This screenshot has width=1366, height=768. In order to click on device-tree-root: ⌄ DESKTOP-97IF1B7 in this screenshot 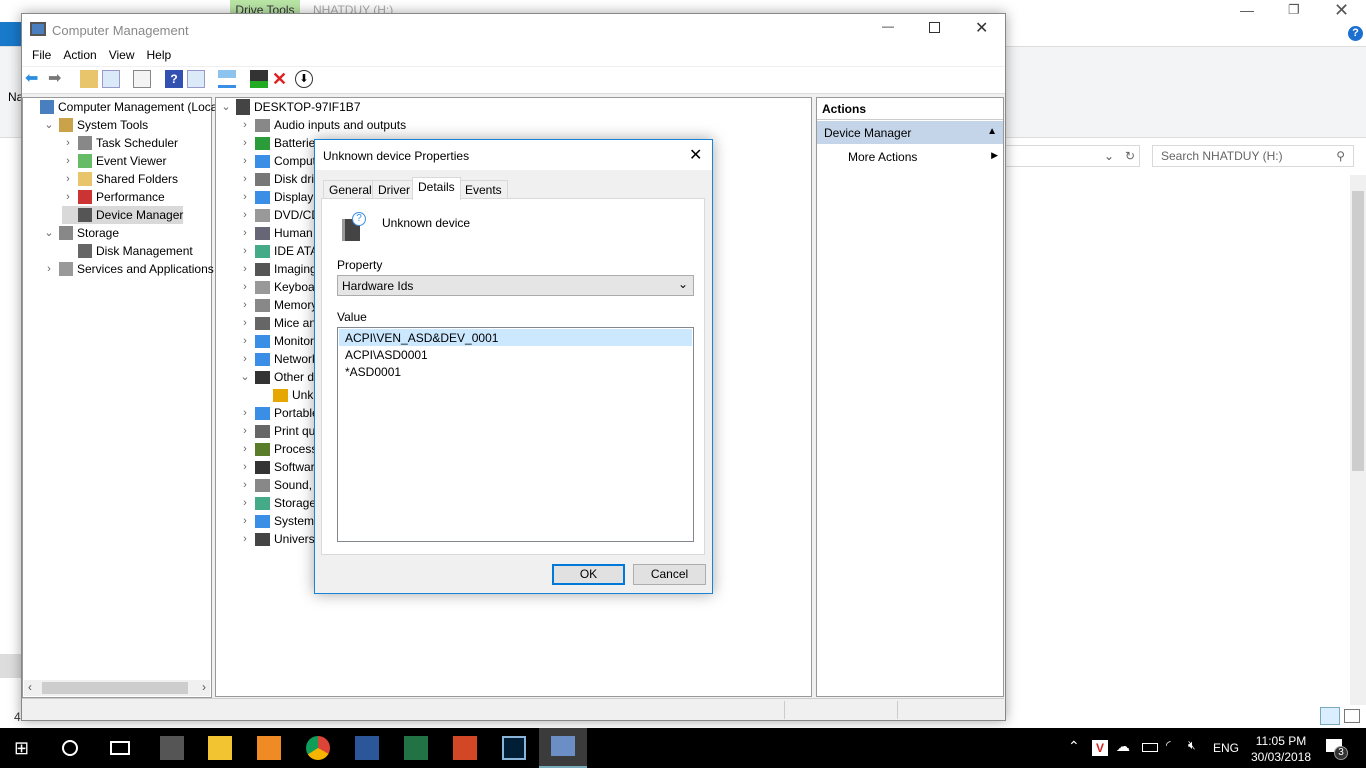, I will do `click(290, 107)`.